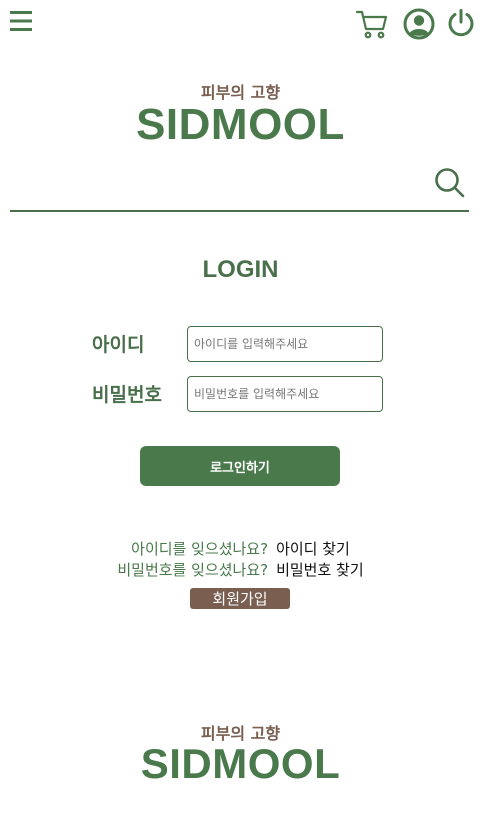  Describe the element at coordinates (219, 183) in the screenshot. I see `search-input` at that location.